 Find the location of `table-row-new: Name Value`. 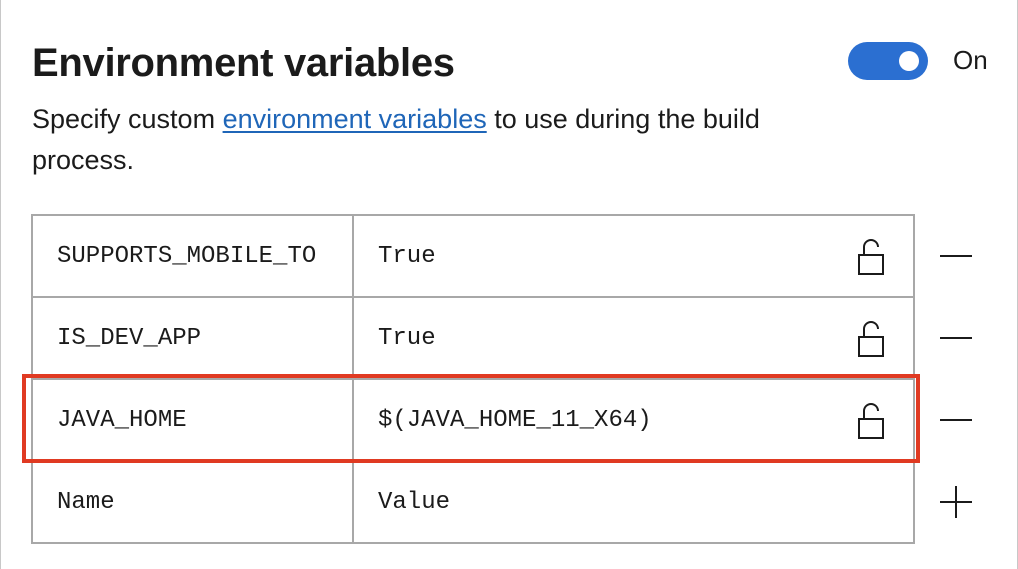

table-row-new: Name Value is located at coordinates (473, 502).